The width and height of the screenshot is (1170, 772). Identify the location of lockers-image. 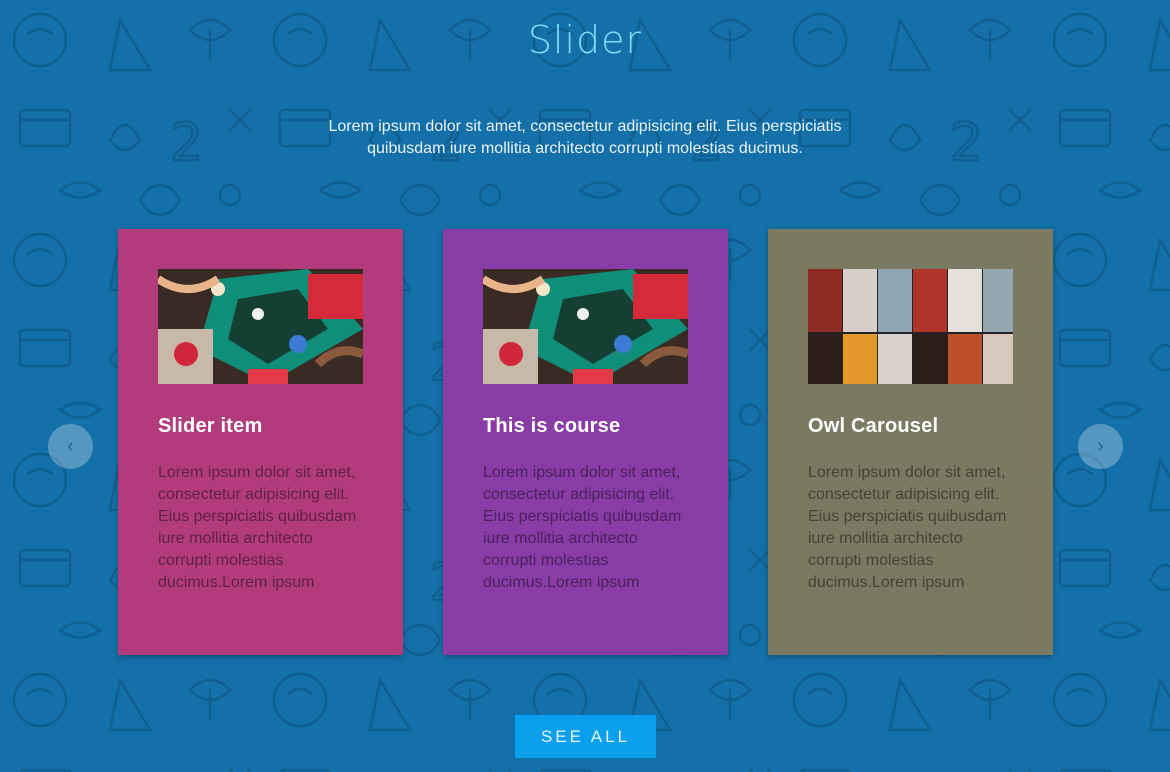
(910, 326).